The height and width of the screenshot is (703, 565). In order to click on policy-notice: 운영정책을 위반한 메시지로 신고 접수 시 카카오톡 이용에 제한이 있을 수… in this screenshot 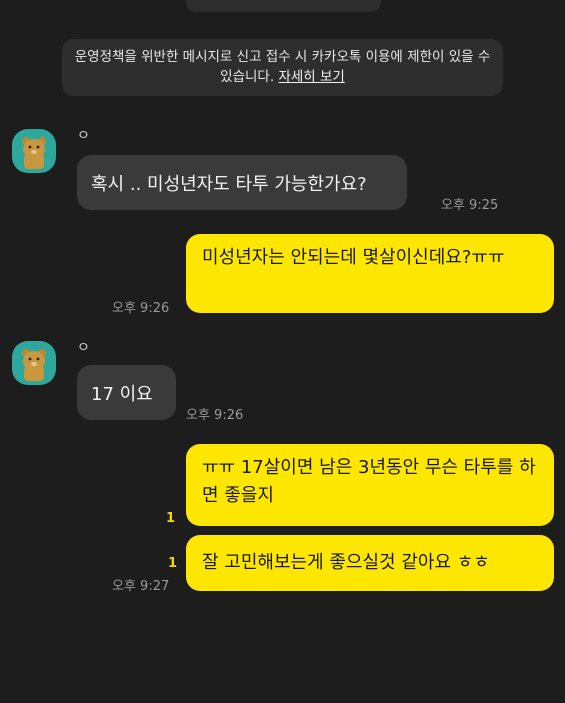, I will do `click(282, 67)`.